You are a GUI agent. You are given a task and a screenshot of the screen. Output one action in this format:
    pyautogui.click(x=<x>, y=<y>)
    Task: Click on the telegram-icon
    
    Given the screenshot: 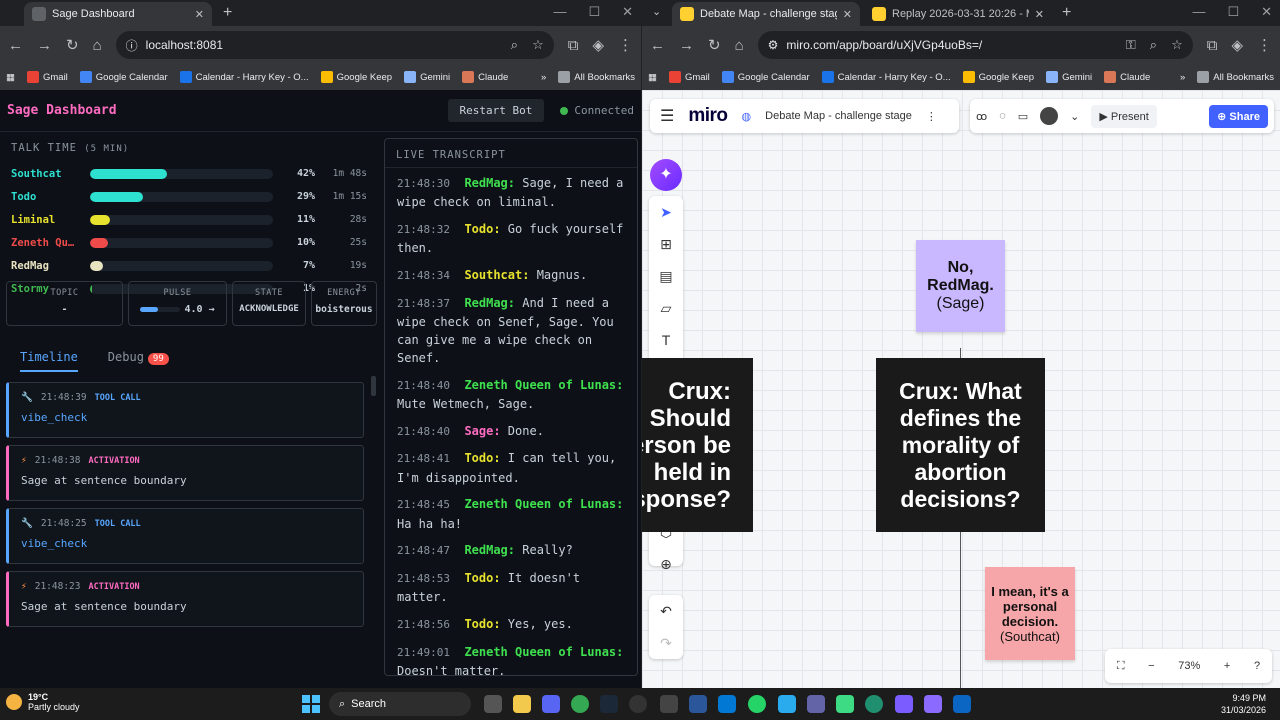 What is the action you would take?
    pyautogui.click(x=787, y=704)
    